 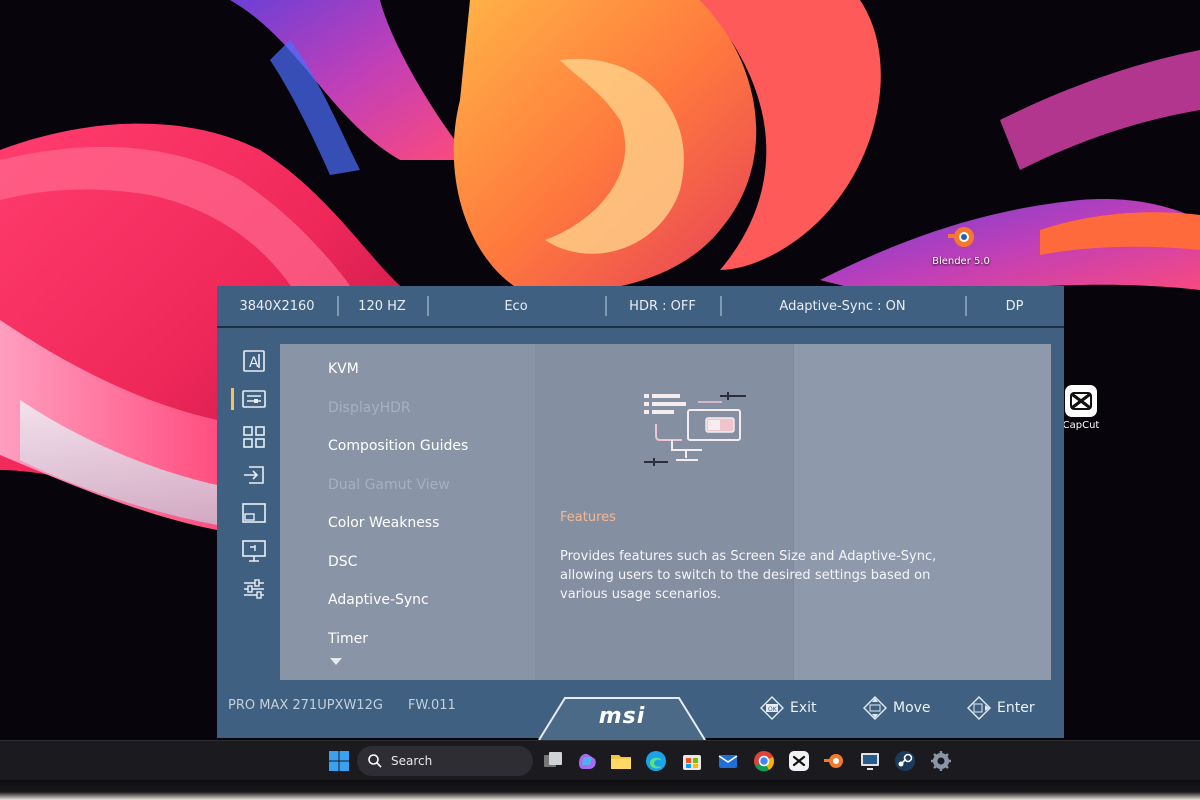 I want to click on hint-move: Move, so click(x=897, y=708).